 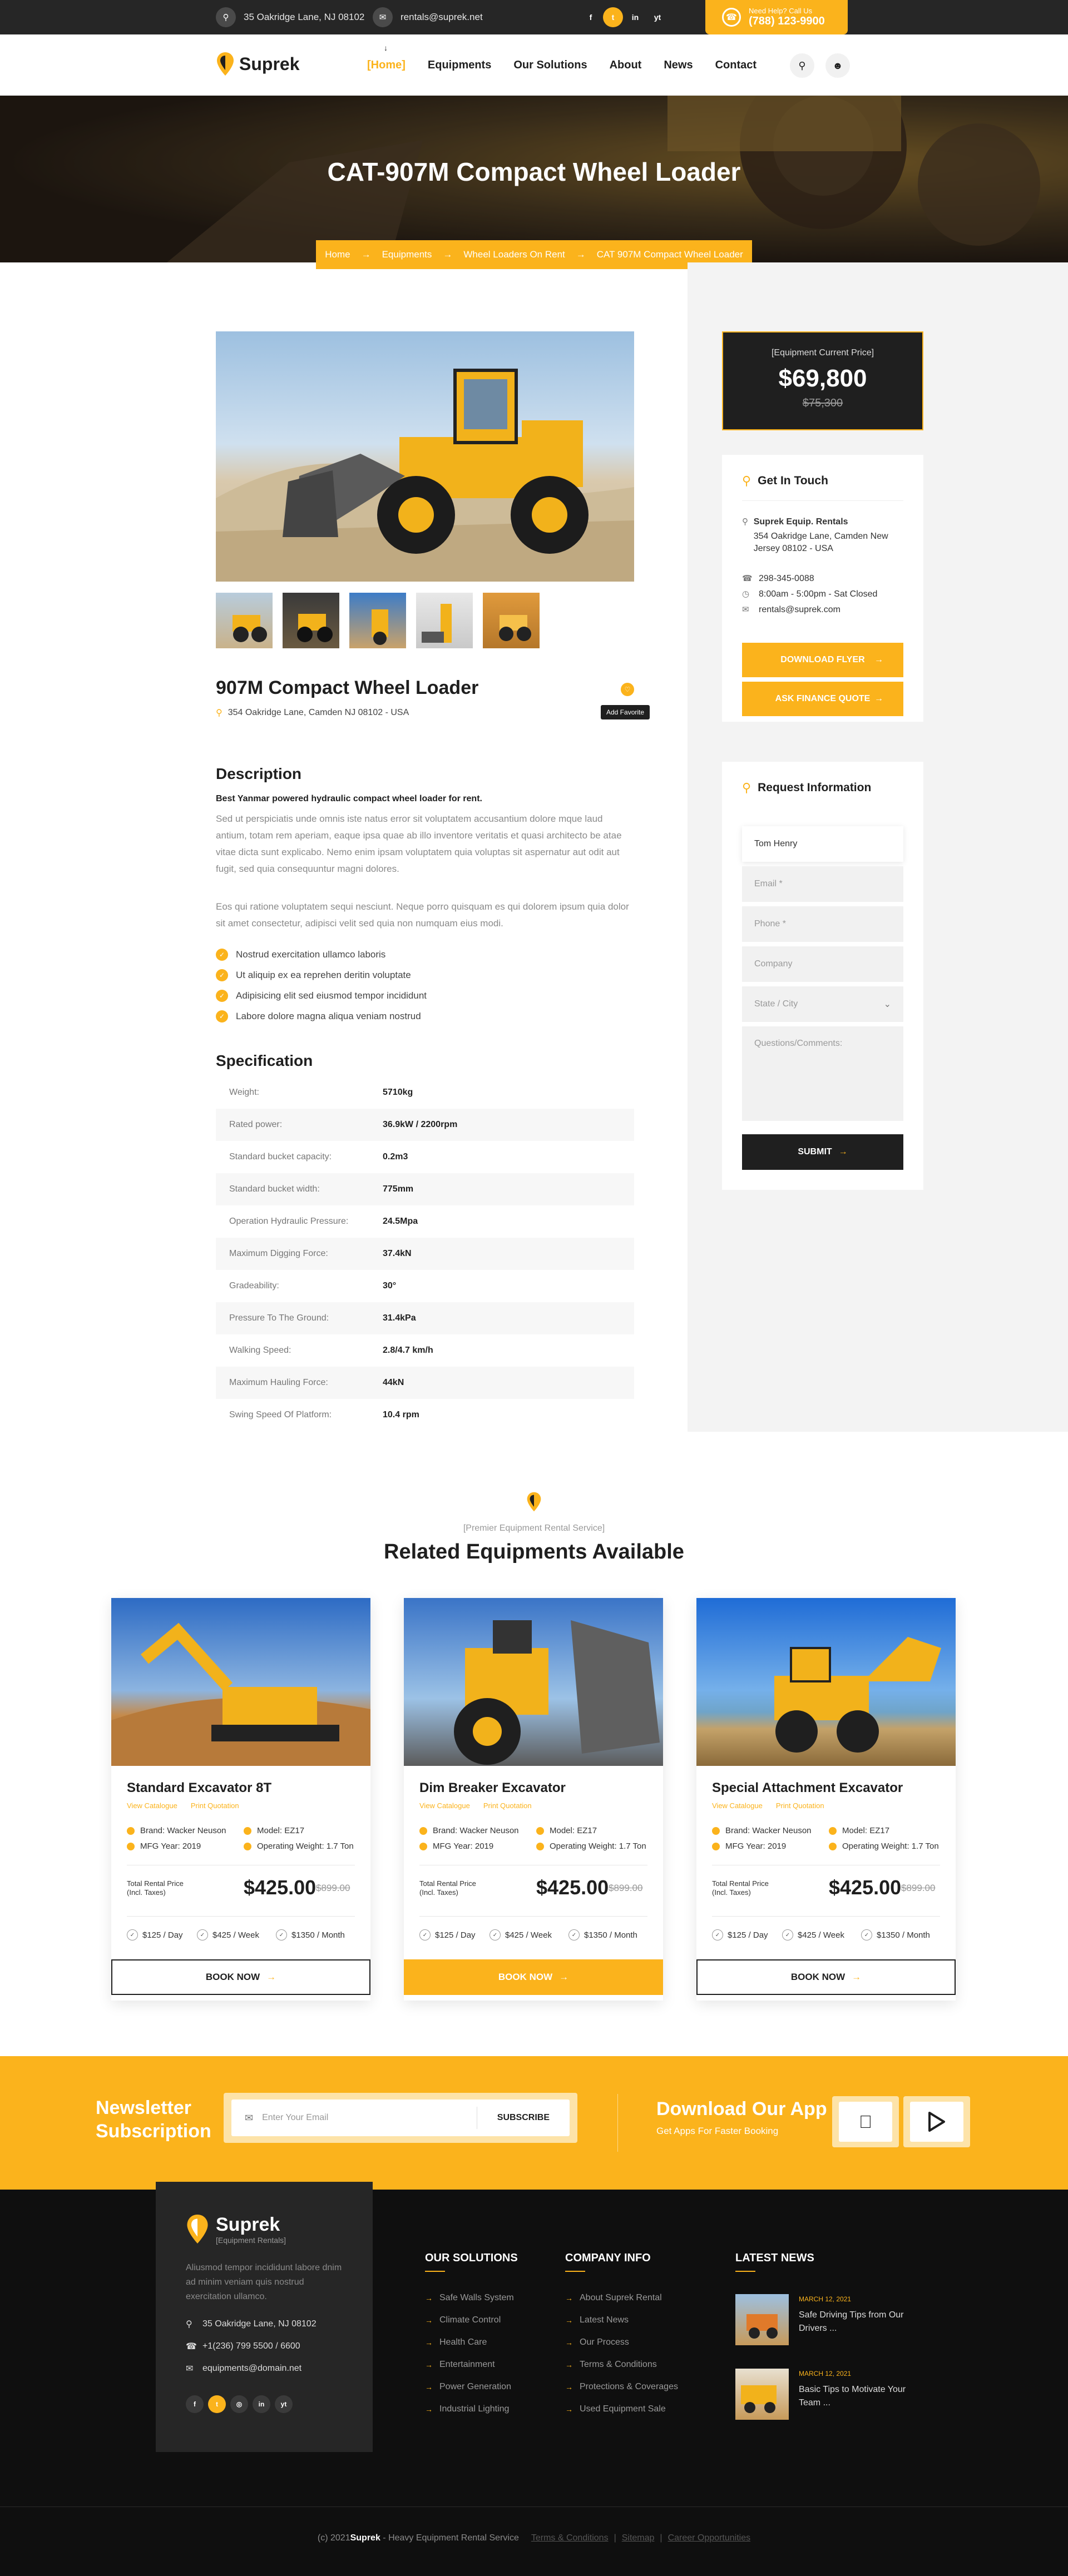 I want to click on email-text: rentals@suprek.com, so click(x=799, y=610).